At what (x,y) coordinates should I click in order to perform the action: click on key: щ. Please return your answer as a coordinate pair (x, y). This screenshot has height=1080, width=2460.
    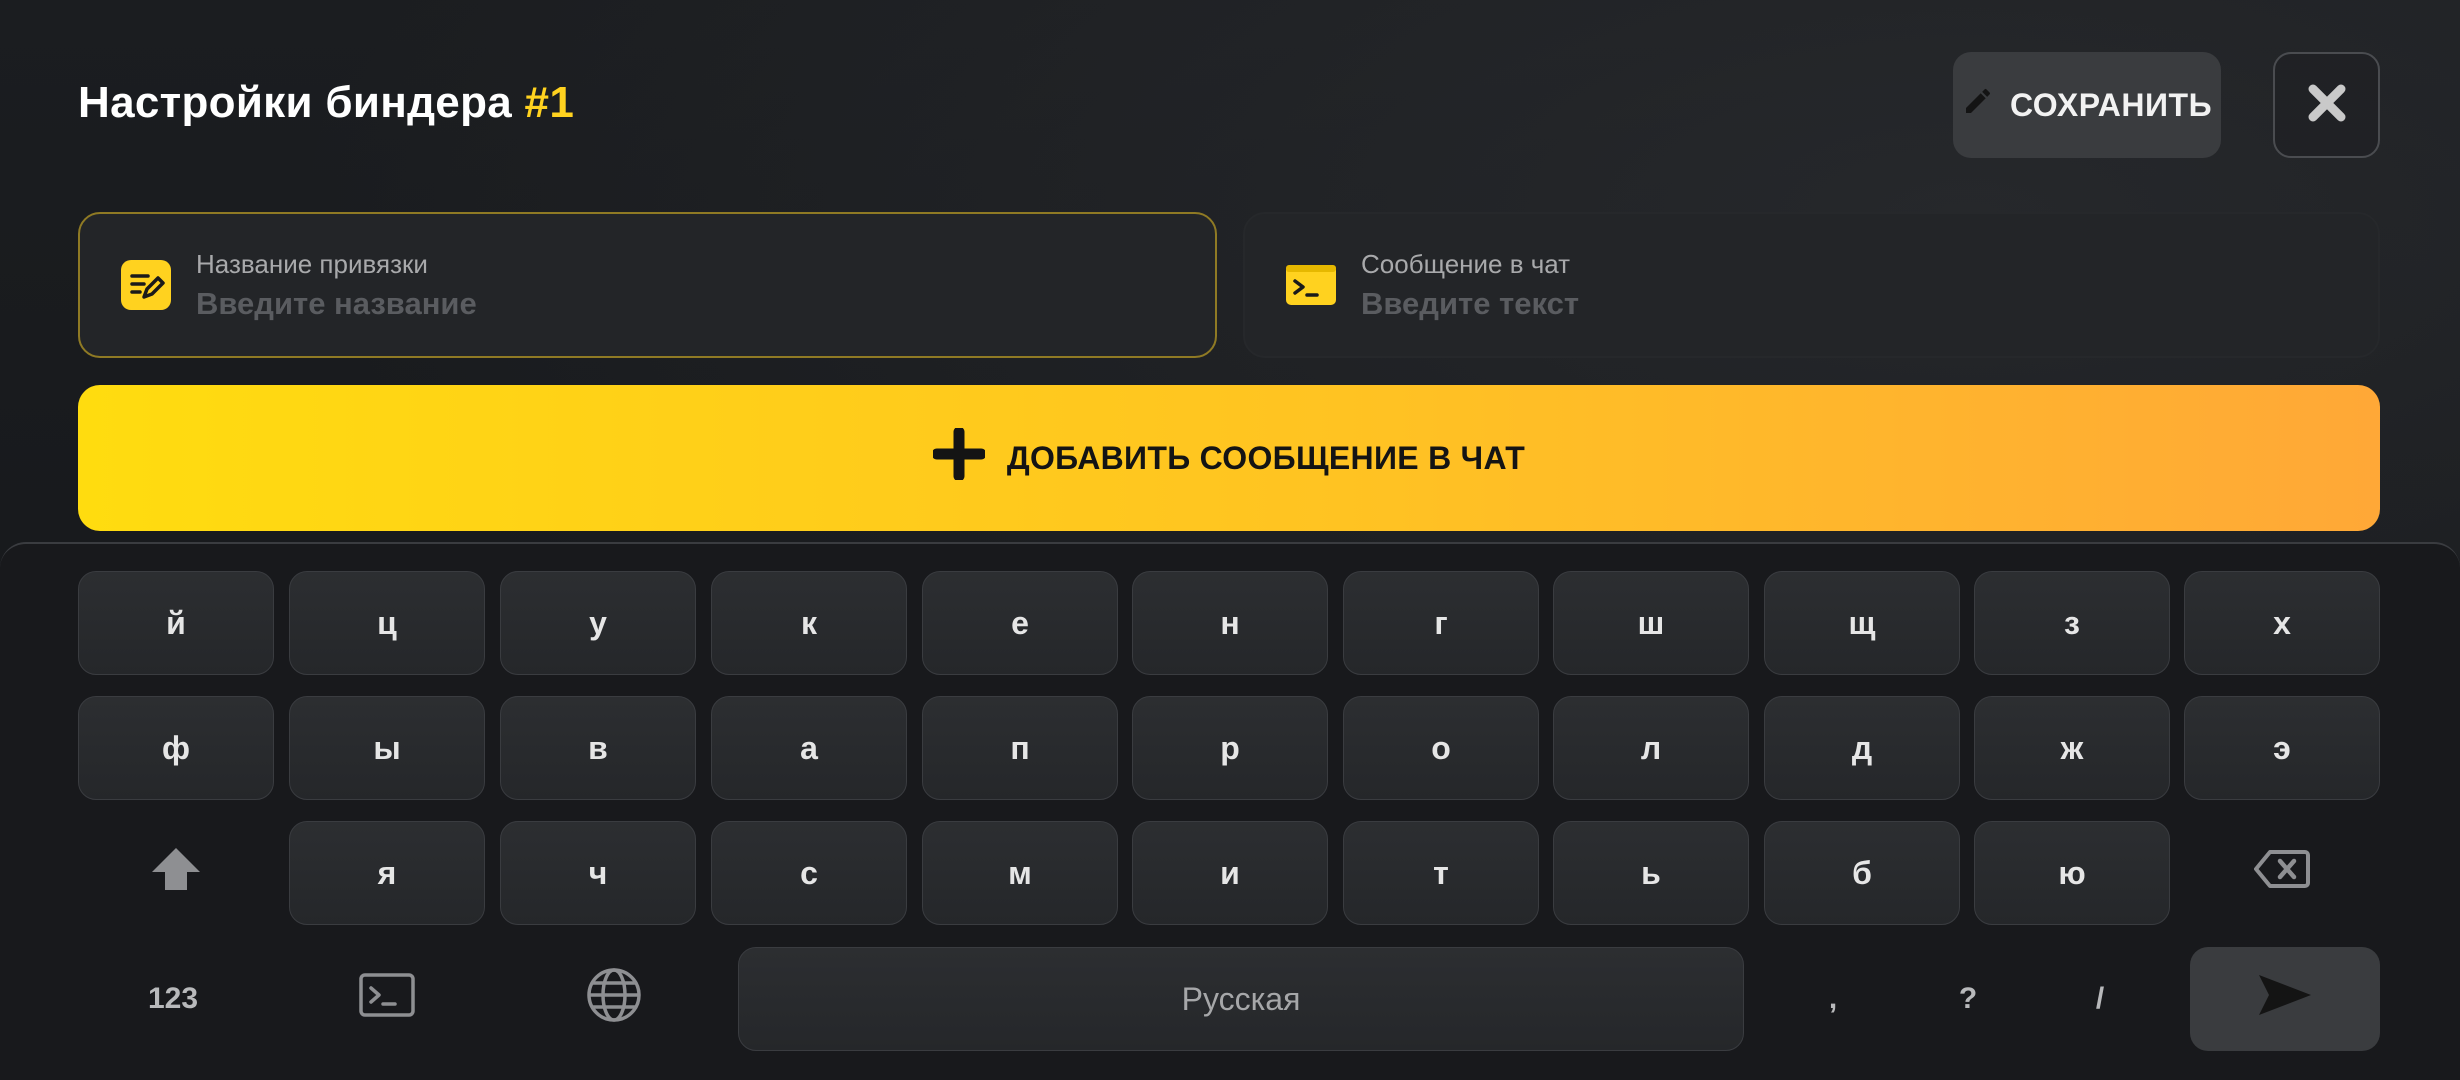
    Looking at the image, I should click on (1862, 623).